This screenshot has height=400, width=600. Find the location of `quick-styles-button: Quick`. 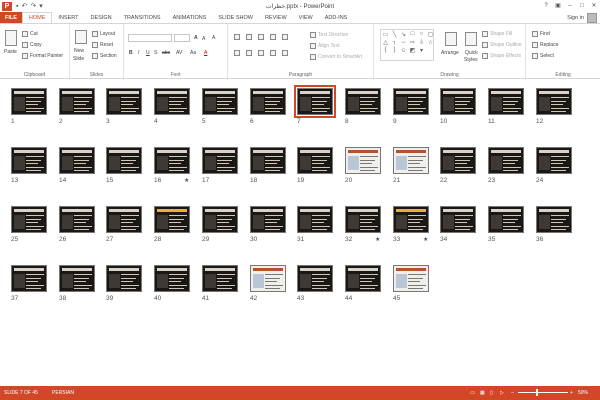

quick-styles-button: Quick is located at coordinates (471, 53).